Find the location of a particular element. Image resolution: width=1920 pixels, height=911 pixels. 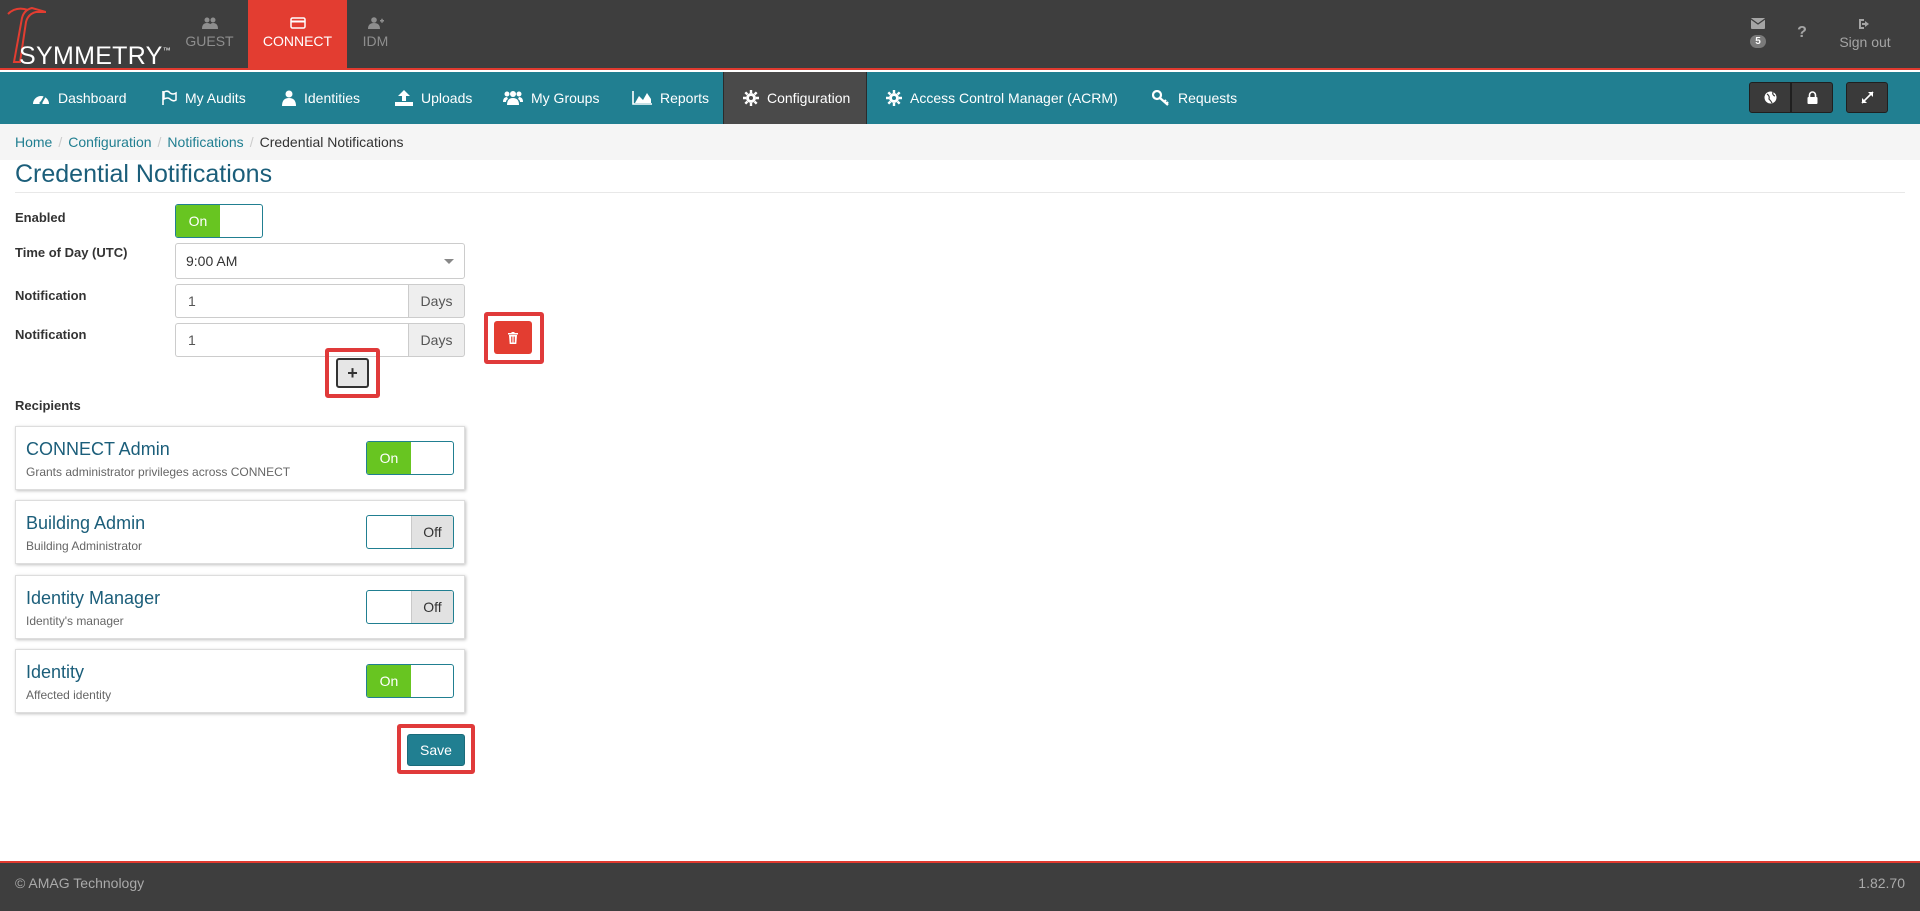

help-icon: ? is located at coordinates (1802, 32).